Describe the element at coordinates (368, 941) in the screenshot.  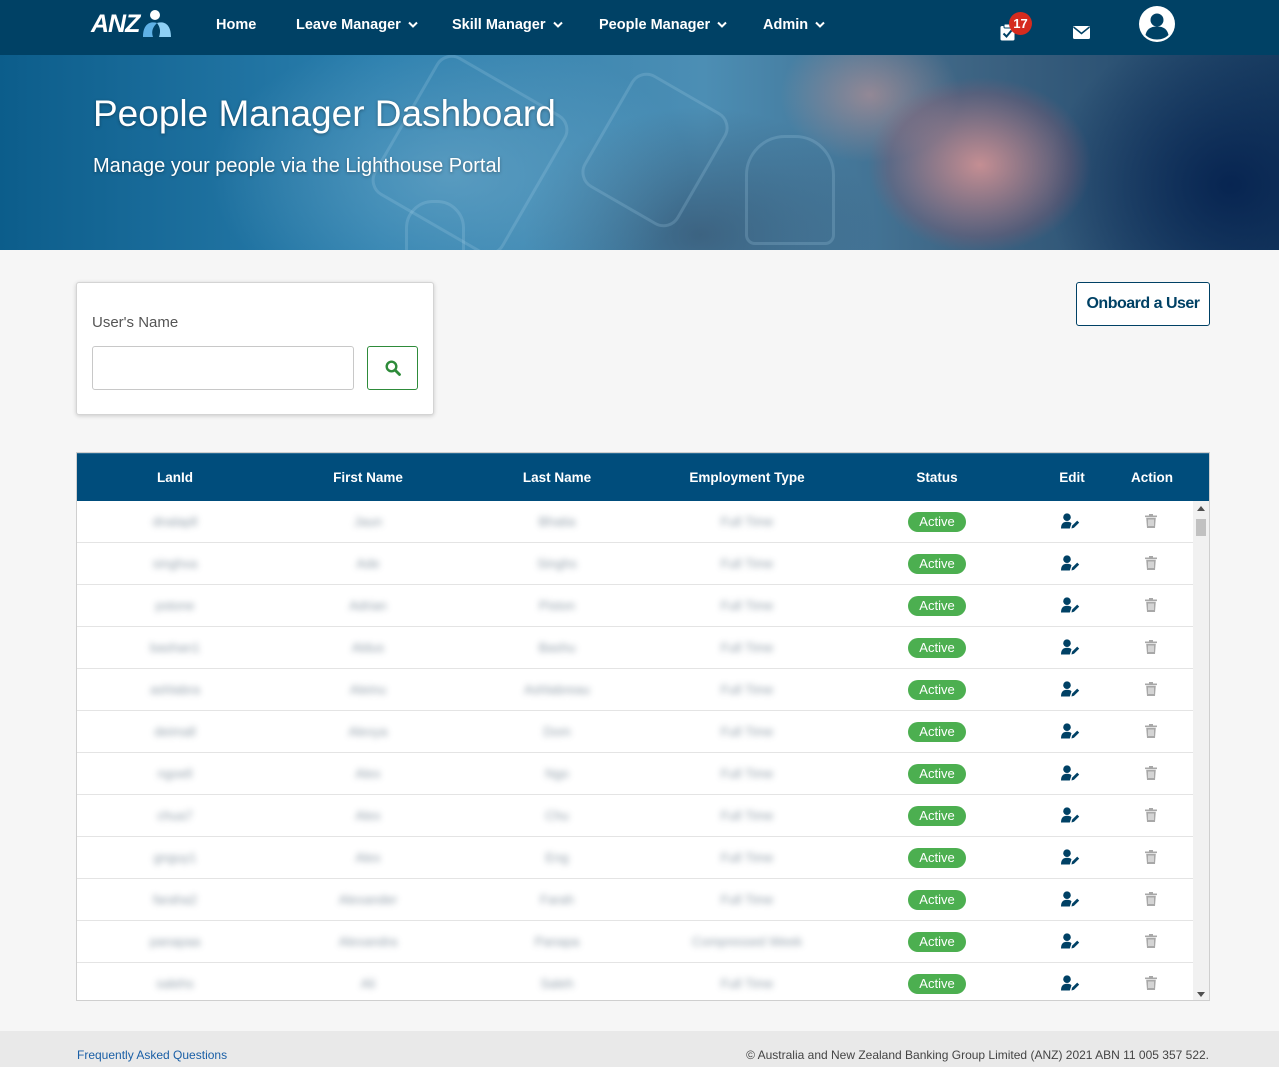
I see `cell-first-name: Alexandra` at that location.